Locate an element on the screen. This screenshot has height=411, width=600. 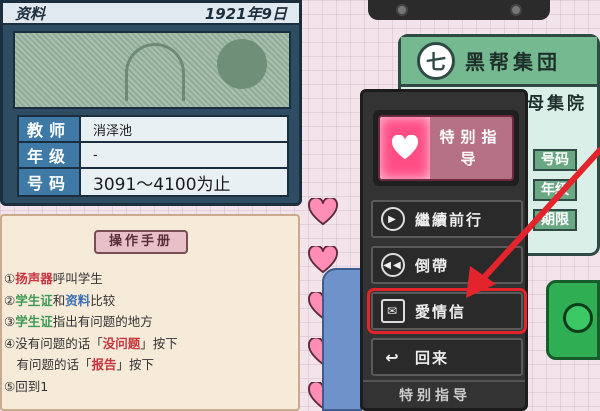
menu-continue-button: ▶ 繼續前行 is located at coordinates (447, 219).